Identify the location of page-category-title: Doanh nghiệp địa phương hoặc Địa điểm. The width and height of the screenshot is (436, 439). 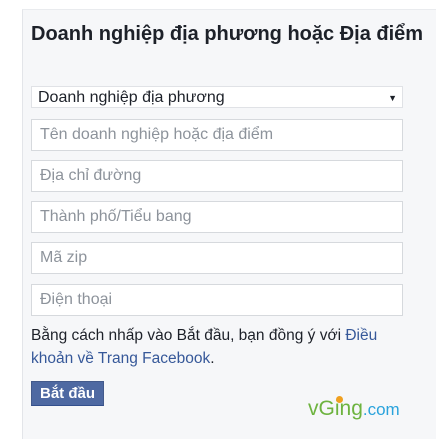
(227, 34).